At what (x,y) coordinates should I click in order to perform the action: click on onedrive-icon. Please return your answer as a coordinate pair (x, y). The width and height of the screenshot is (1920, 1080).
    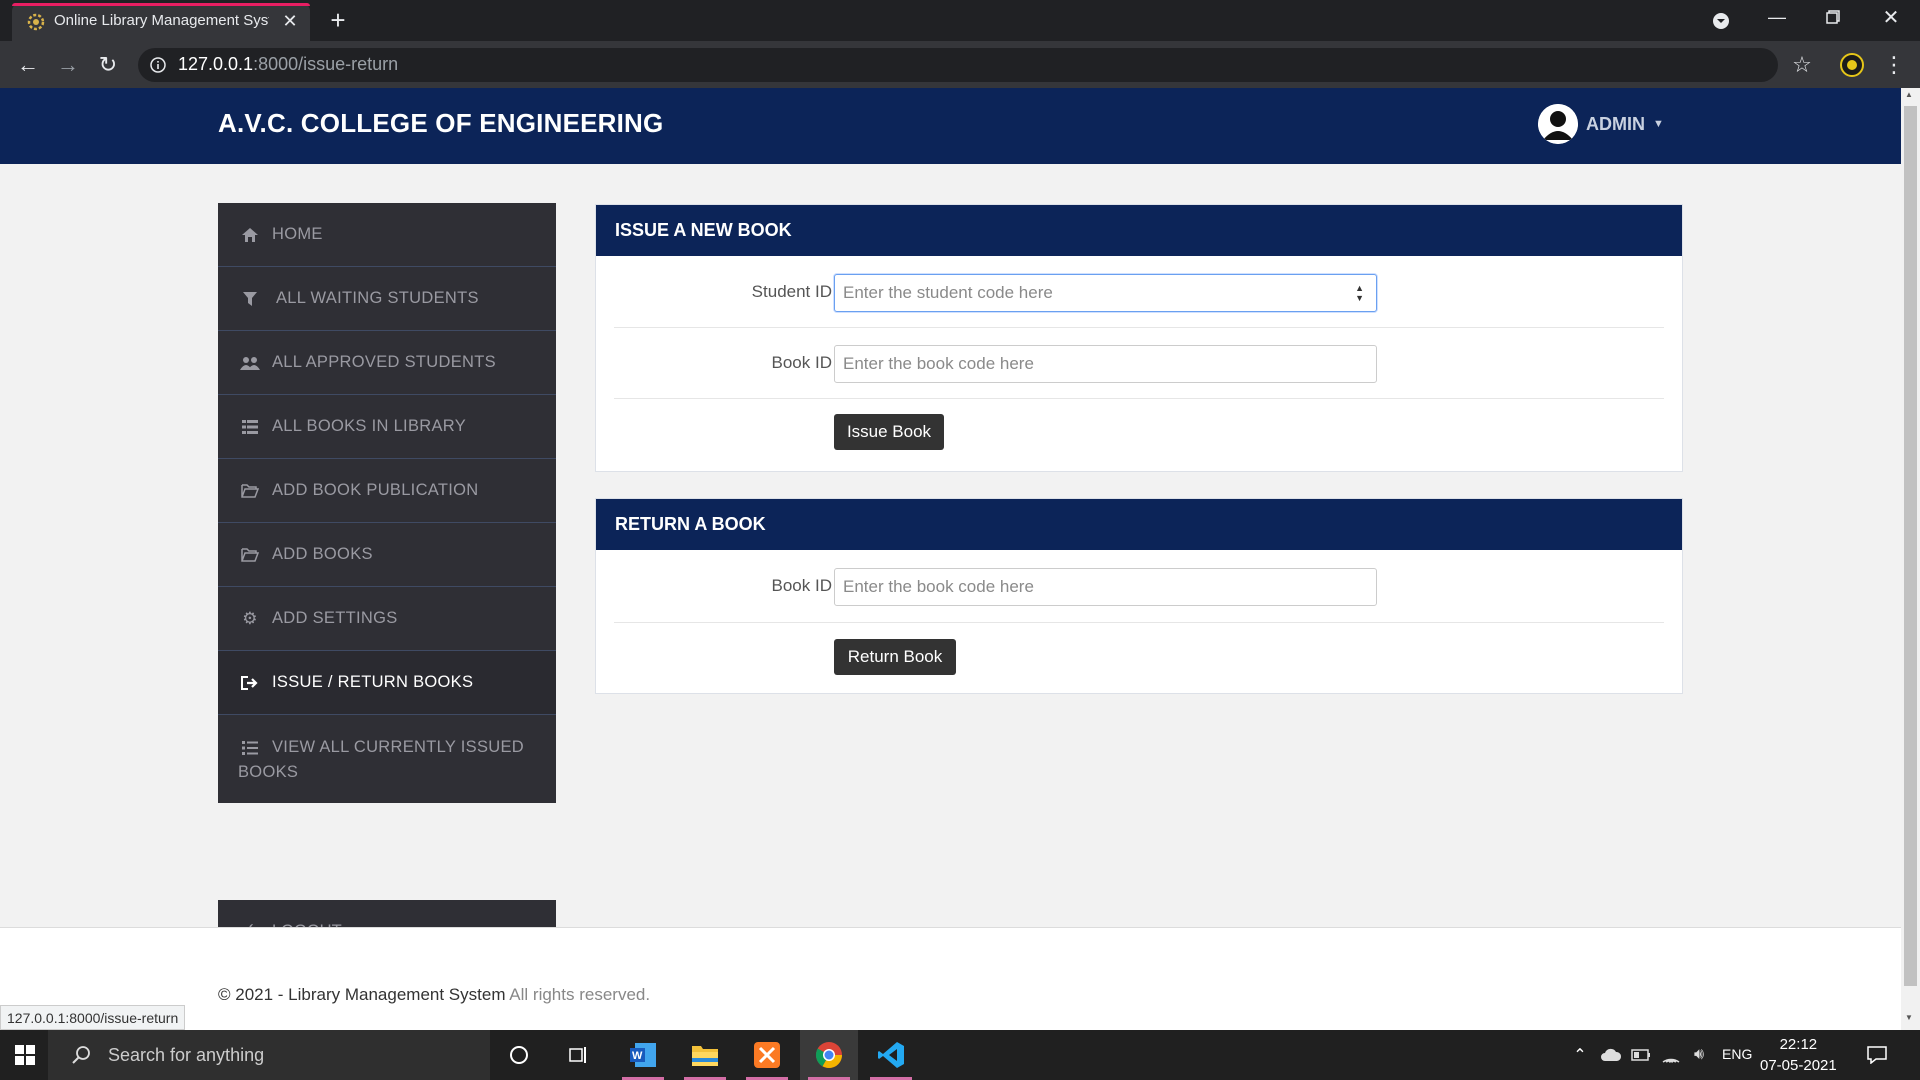
    Looking at the image, I should click on (1611, 1055).